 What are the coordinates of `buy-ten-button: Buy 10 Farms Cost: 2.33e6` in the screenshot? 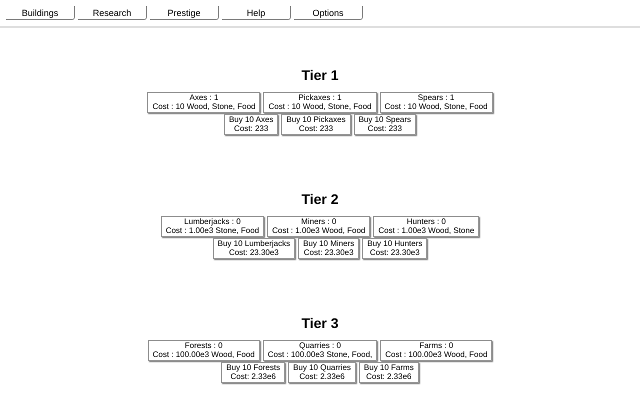 It's located at (388, 372).